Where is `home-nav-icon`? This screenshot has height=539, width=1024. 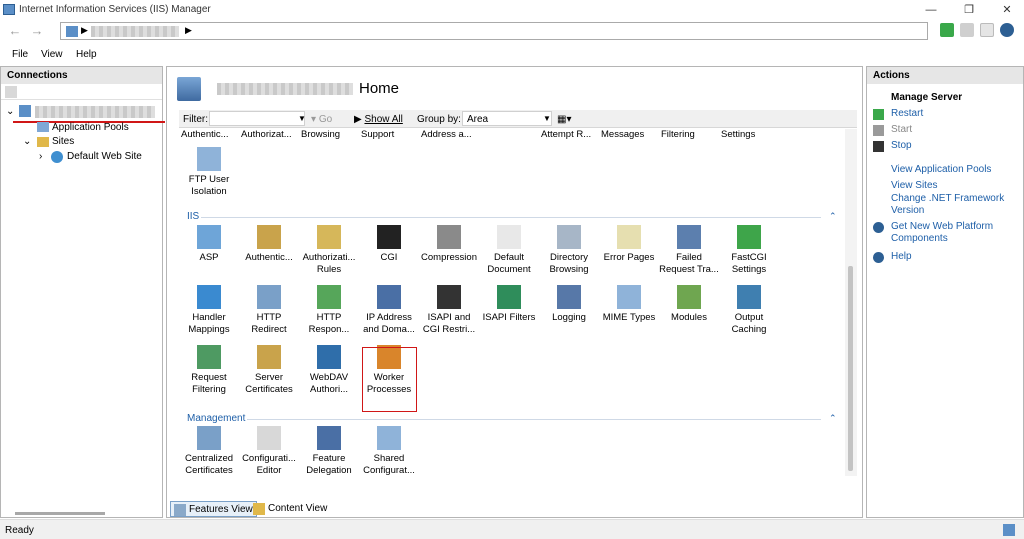 home-nav-icon is located at coordinates (987, 30).